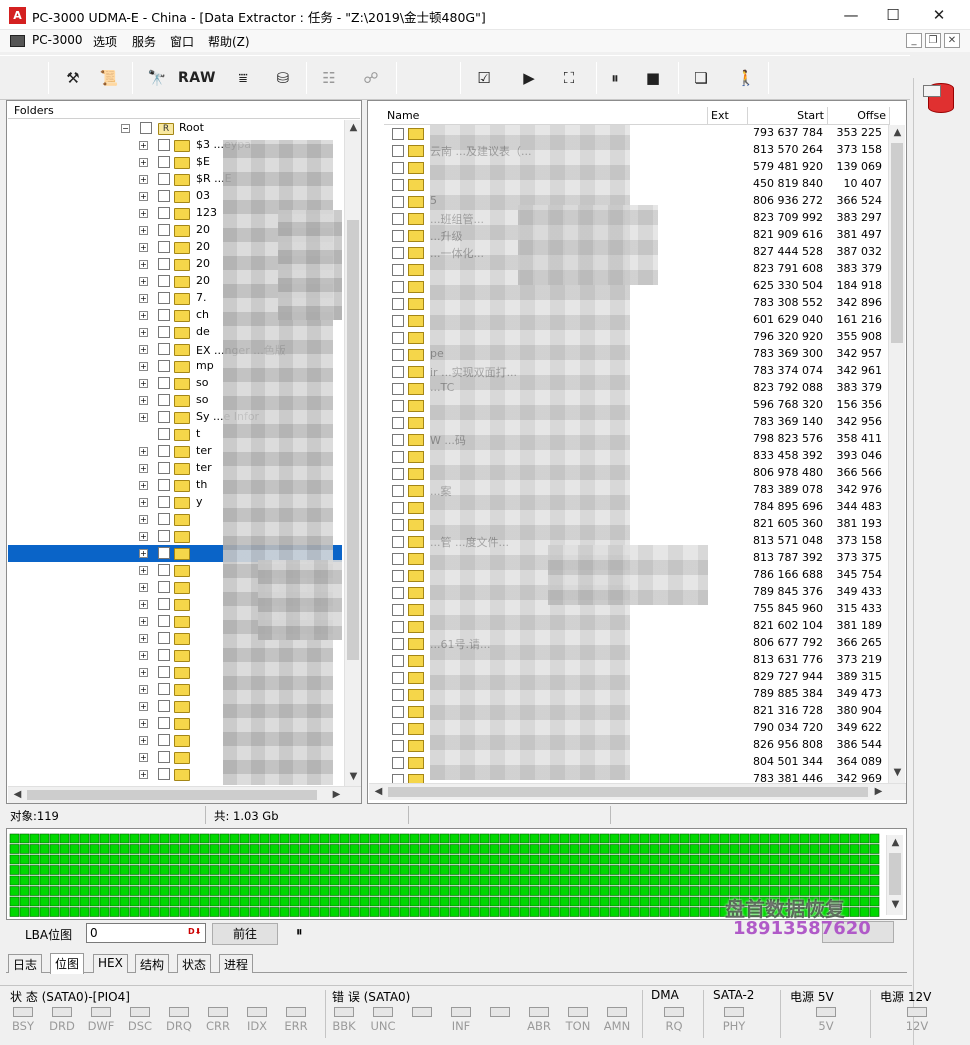 The image size is (970, 1045). I want to click on scroll-left-icon: ◀, so click(17, 794).